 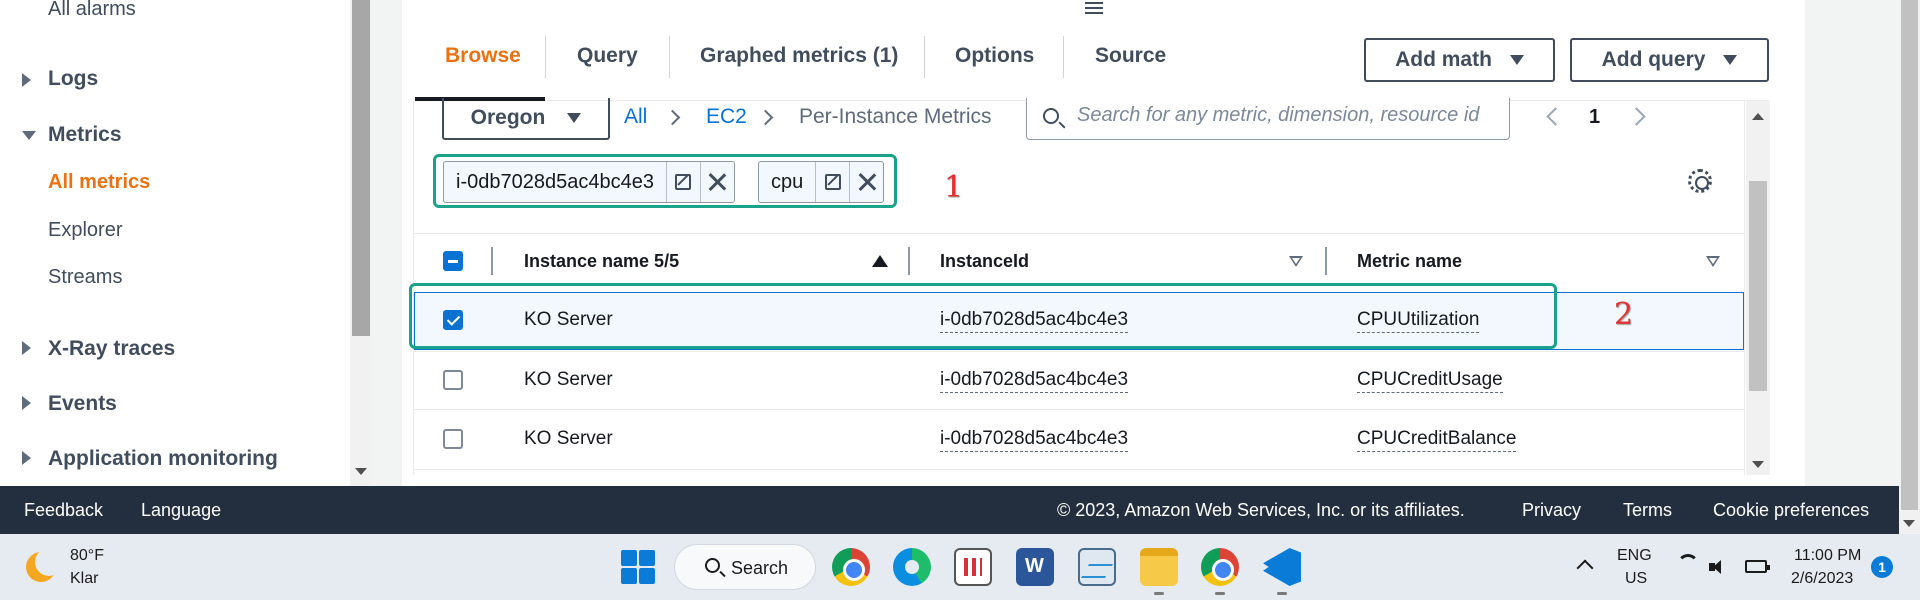 What do you see at coordinates (85, 230) in the screenshot?
I see `sidebar-item-explorer: Explorer` at bounding box center [85, 230].